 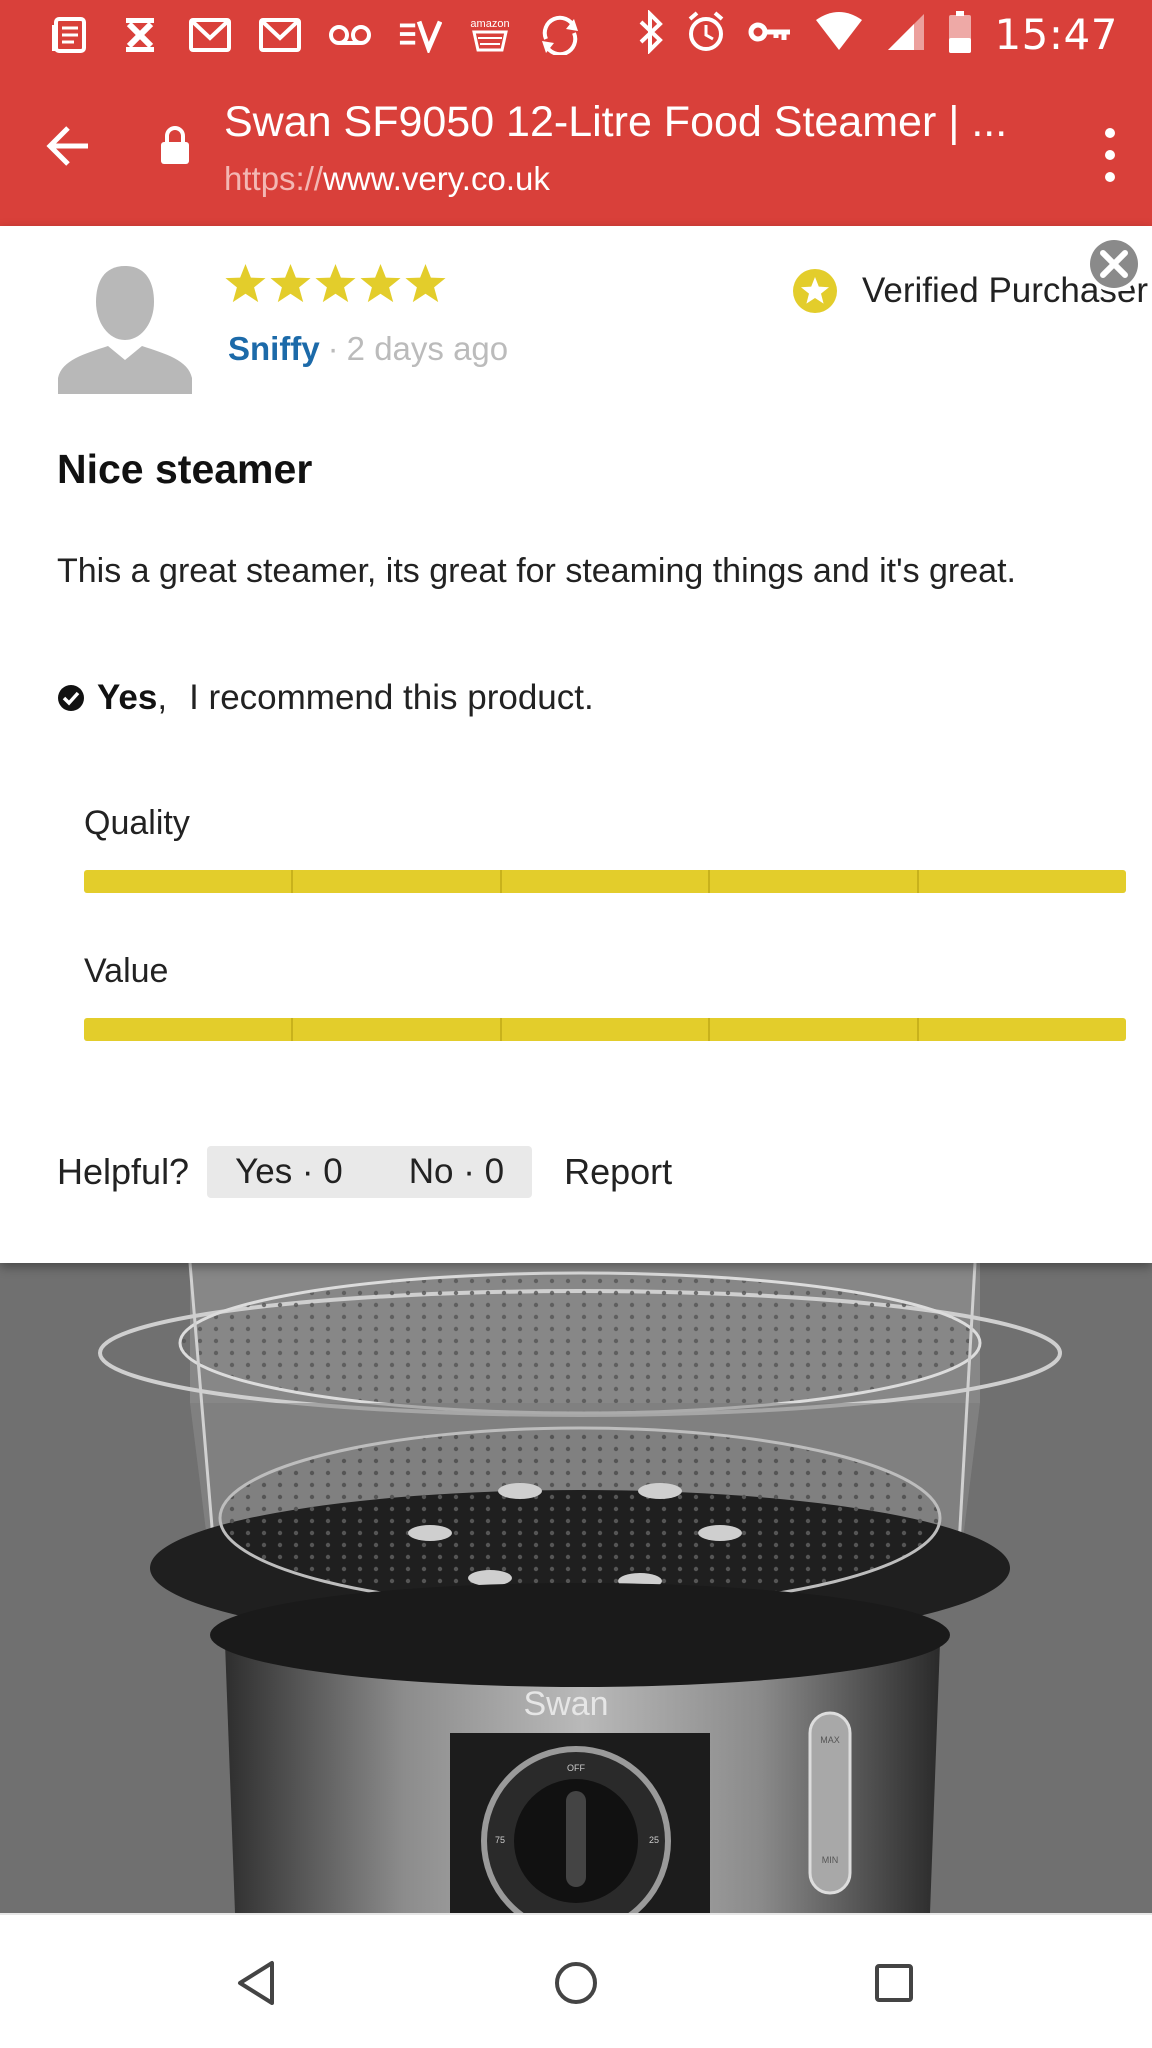 What do you see at coordinates (71, 698) in the screenshot?
I see `check-circle-icon` at bounding box center [71, 698].